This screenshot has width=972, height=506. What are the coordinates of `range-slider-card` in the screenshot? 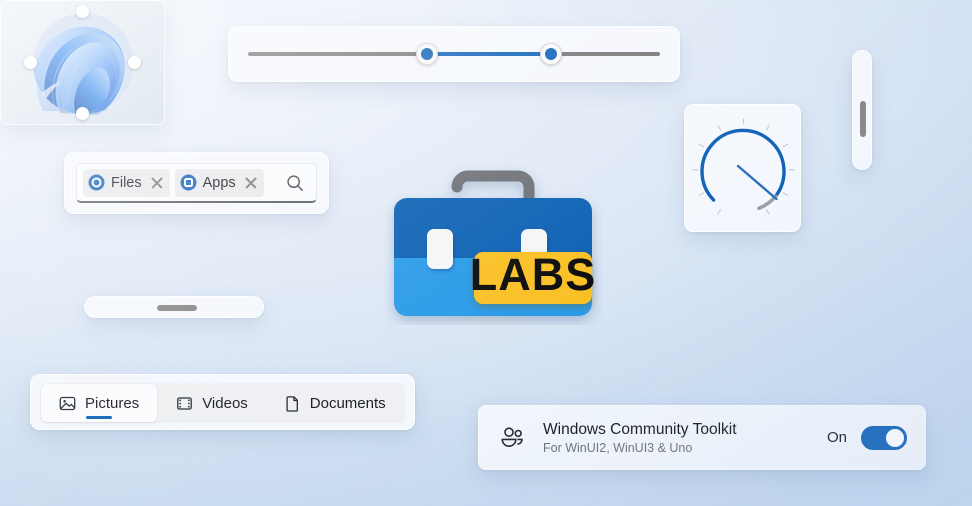 It's located at (454, 54).